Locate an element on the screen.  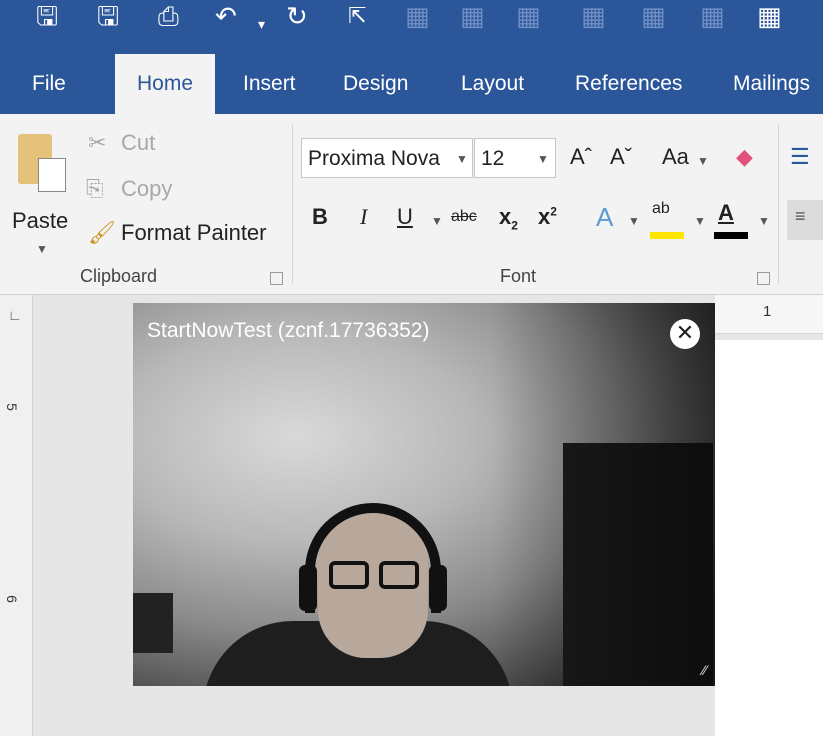
video-title: StartNowTest (zcnf.17736352) is located at coordinates (288, 330).